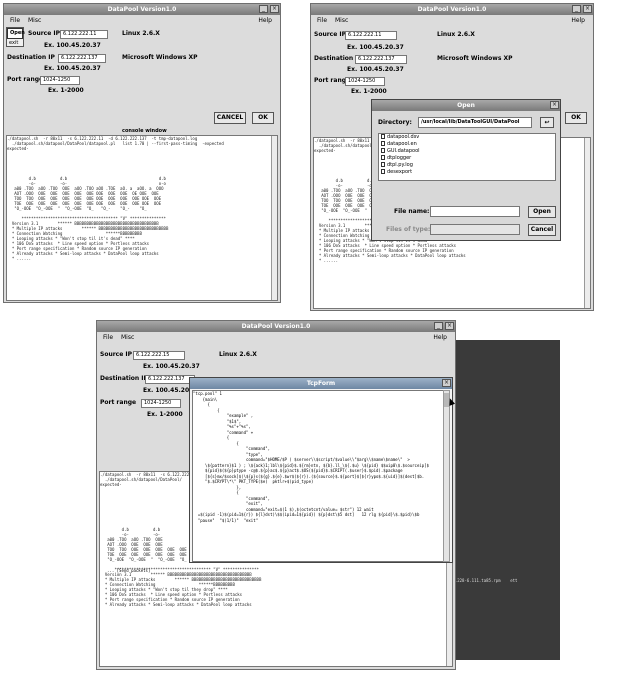  Describe the element at coordinates (15, 43) in the screenshot. I see `menu-item-exit: exit` at that location.